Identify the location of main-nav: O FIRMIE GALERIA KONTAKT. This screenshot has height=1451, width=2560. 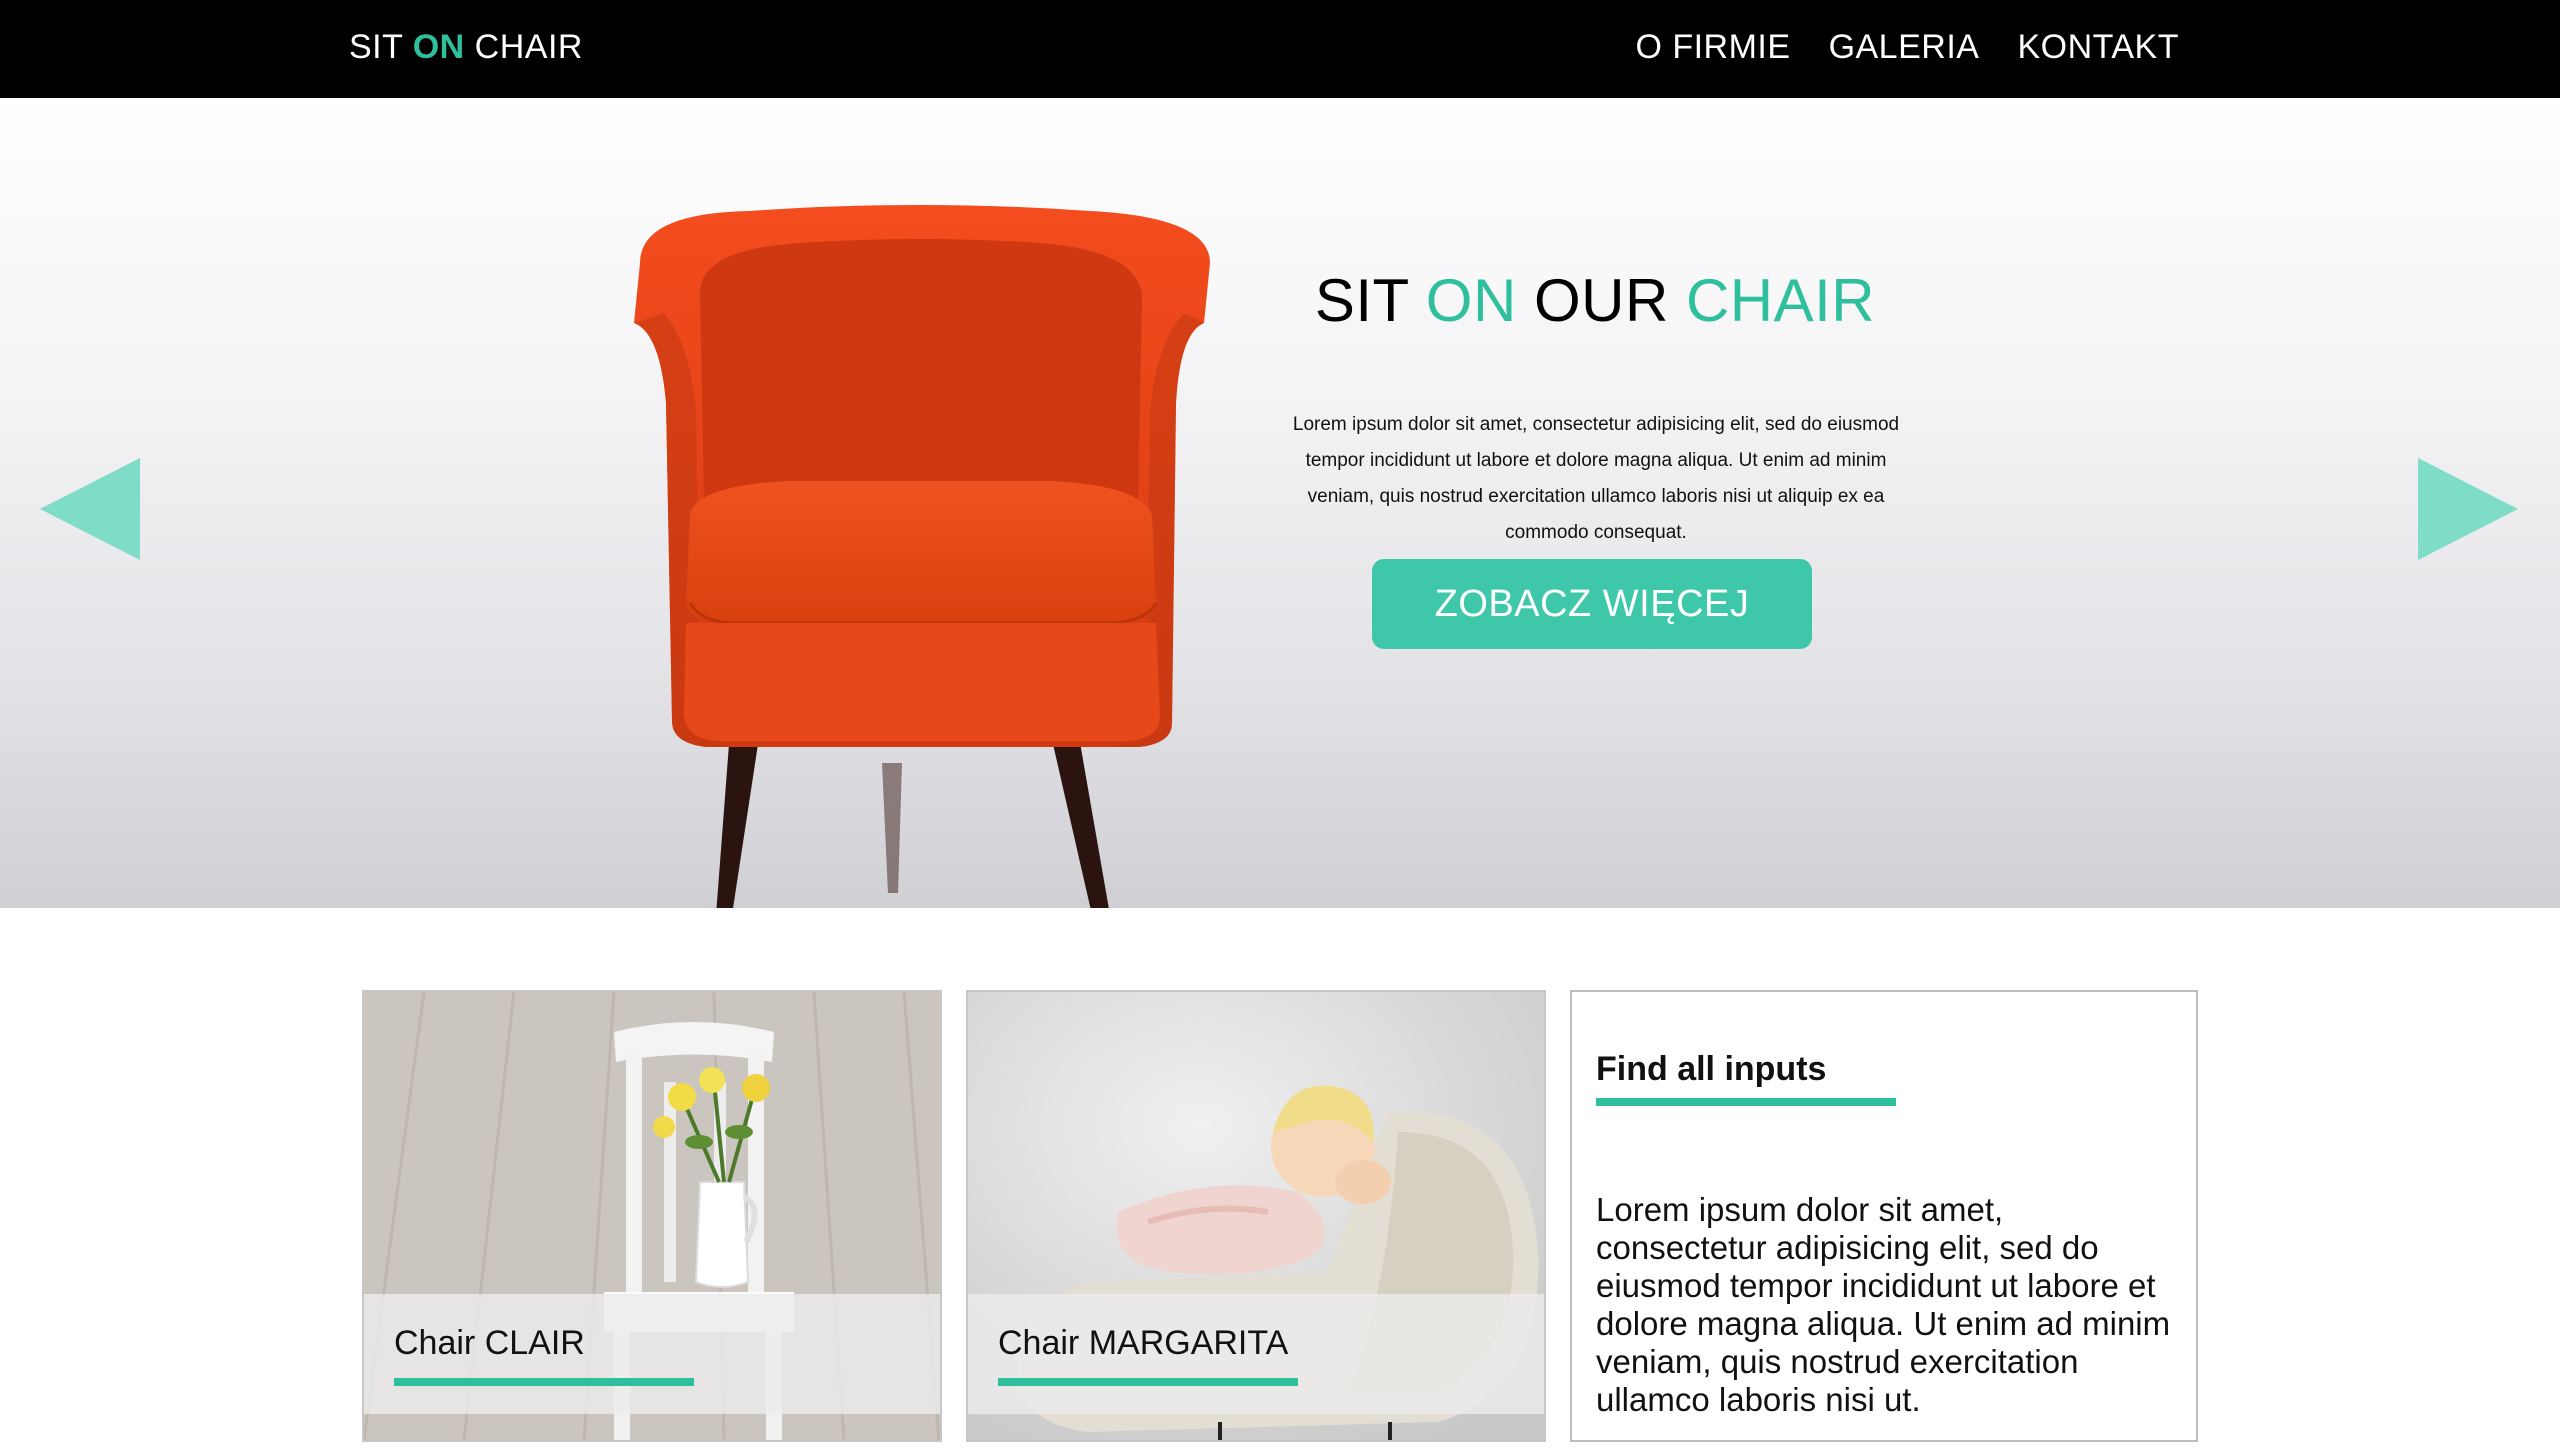
(1907, 47).